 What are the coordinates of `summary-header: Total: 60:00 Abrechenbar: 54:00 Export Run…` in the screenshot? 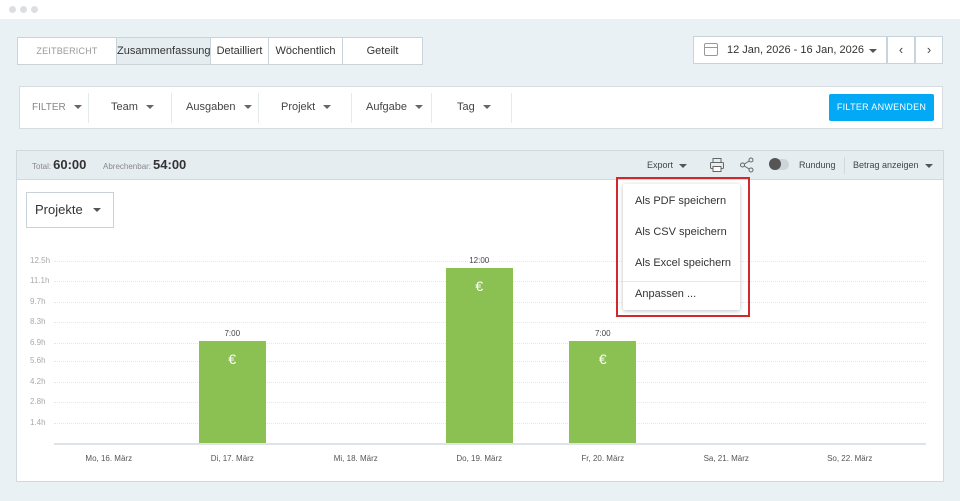 It's located at (480, 165).